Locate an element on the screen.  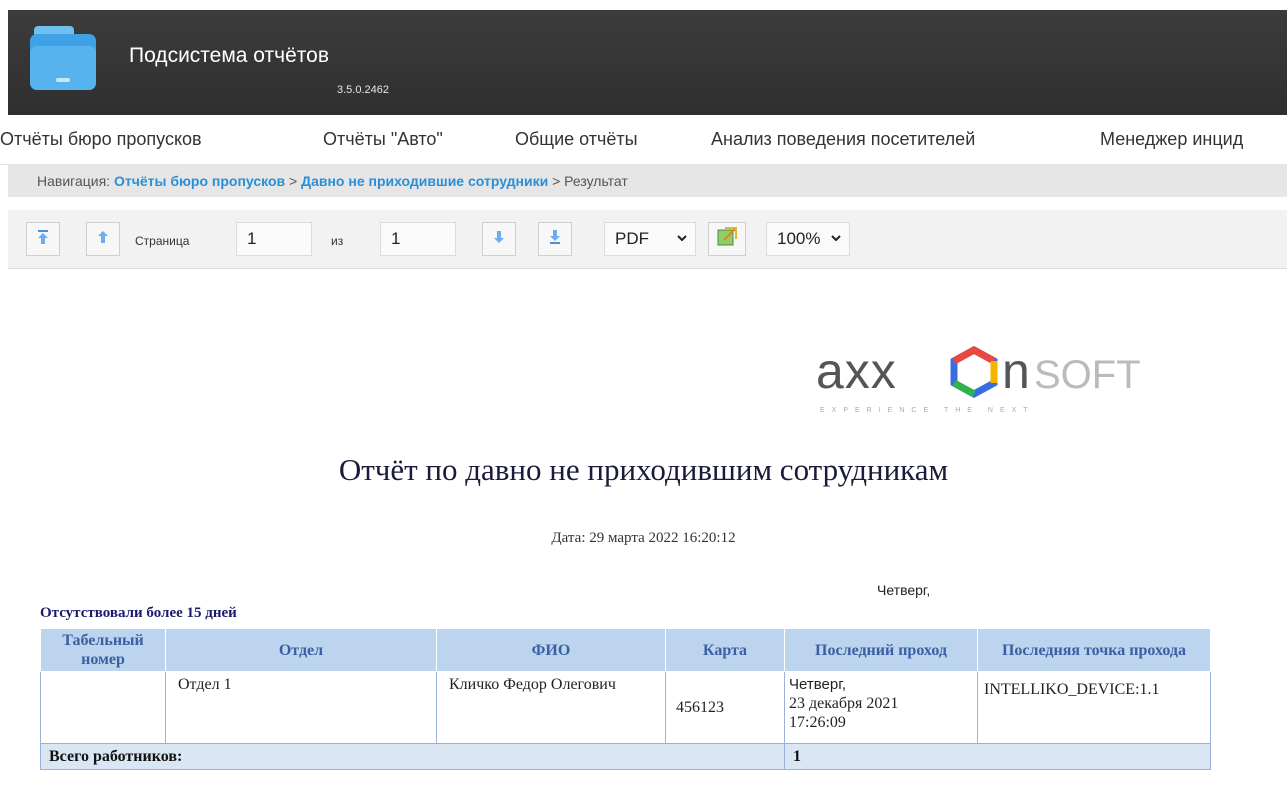
zoom-select: 100% is located at coordinates (808, 239).